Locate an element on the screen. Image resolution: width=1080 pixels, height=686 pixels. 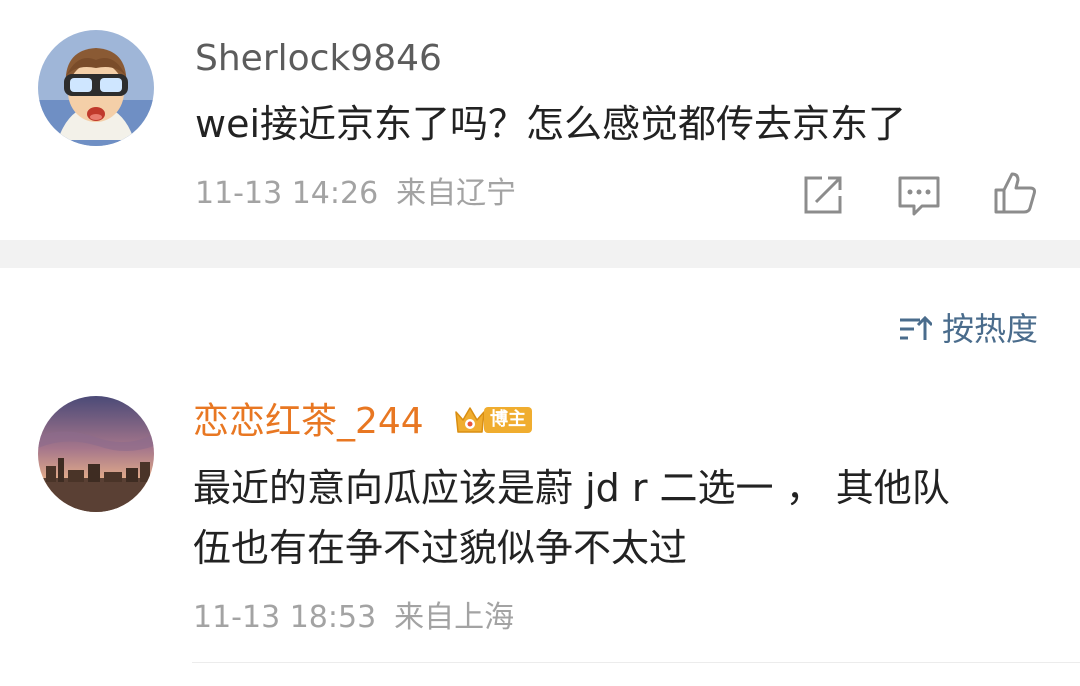
timestamp: 11-13 14:26 is located at coordinates (287, 193).